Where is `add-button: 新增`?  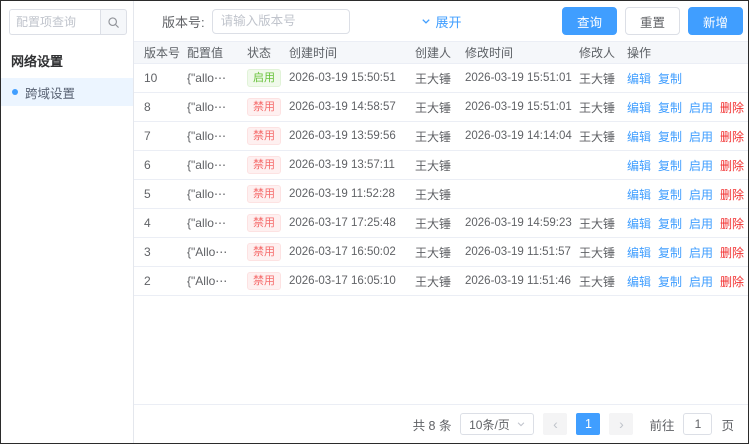
add-button: 新增 is located at coordinates (715, 21).